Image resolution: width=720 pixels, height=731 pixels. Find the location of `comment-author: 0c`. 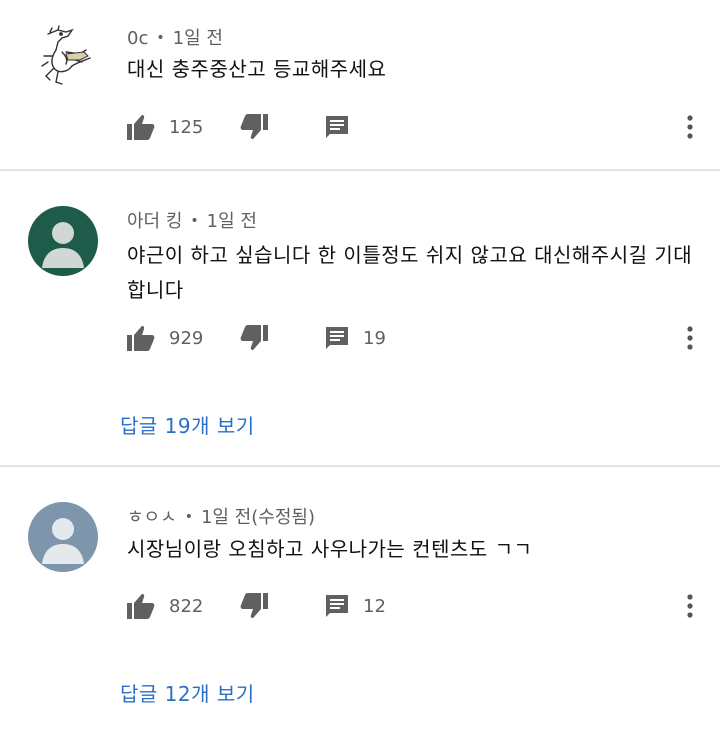

comment-author: 0c is located at coordinates (137, 38).